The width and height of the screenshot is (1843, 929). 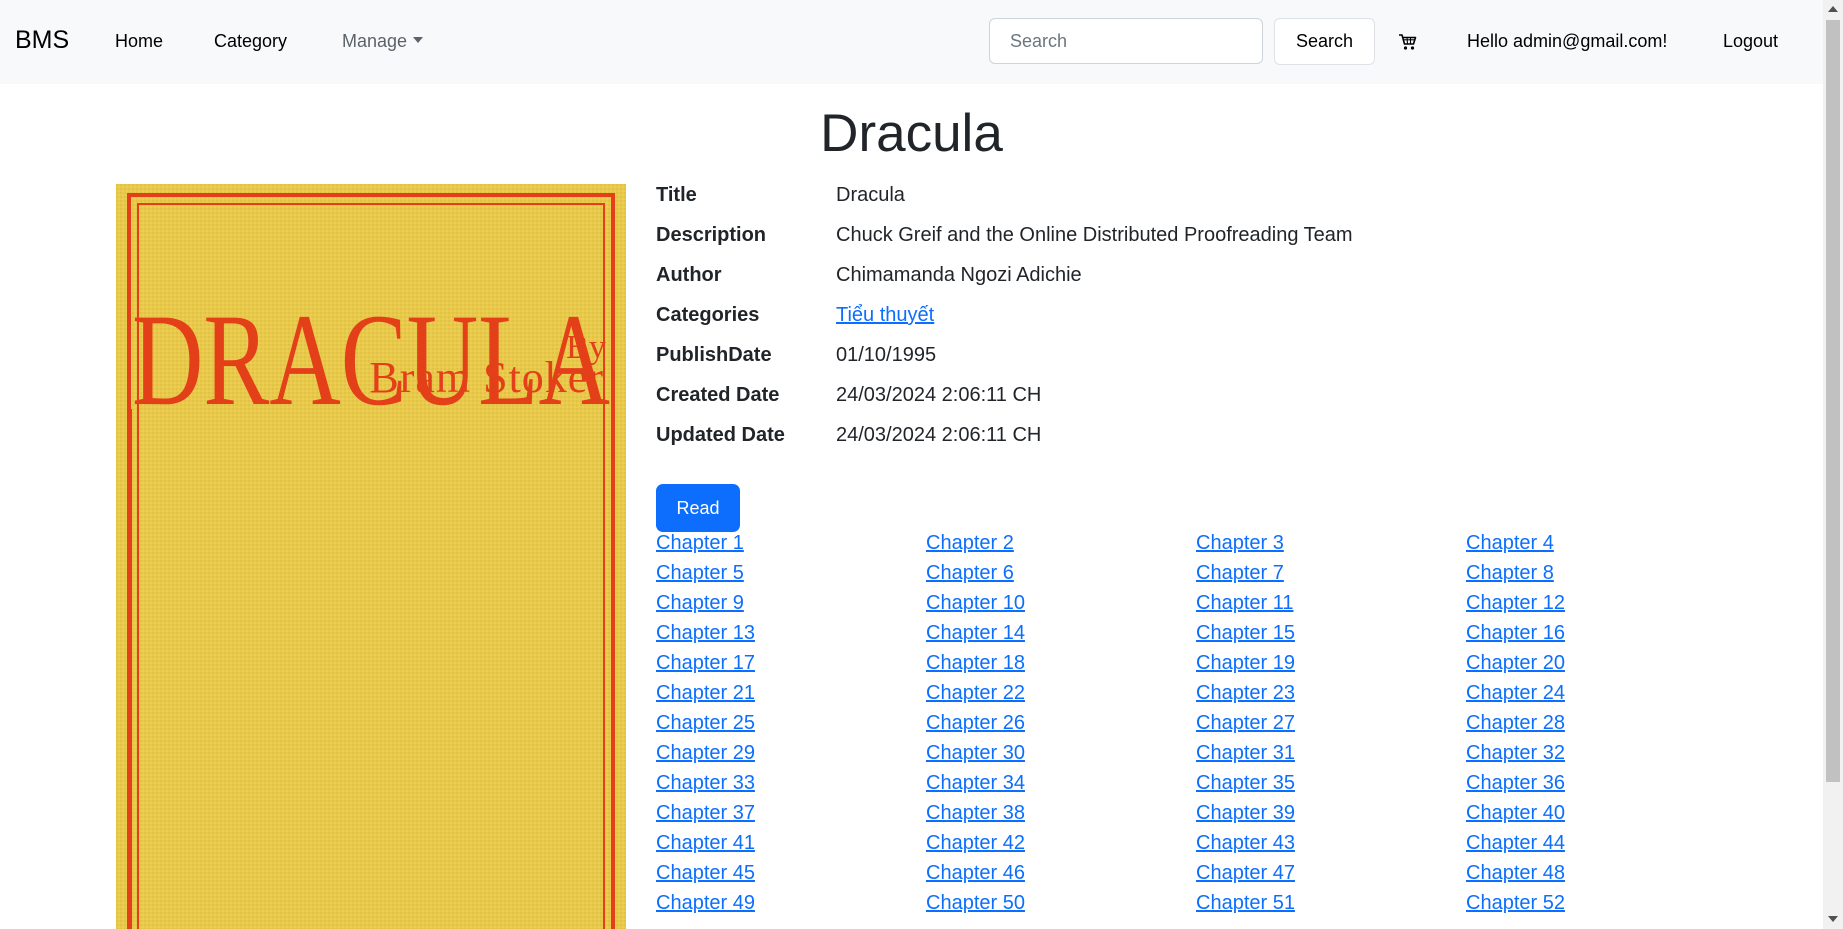 What do you see at coordinates (886, 355) in the screenshot?
I see `detail-value: 01/10/1995` at bounding box center [886, 355].